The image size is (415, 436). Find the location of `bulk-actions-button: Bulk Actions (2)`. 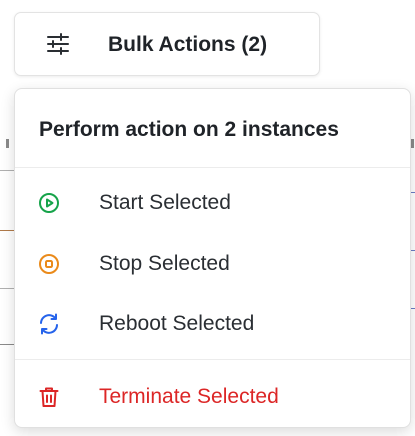

bulk-actions-button: Bulk Actions (2) is located at coordinates (167, 44).